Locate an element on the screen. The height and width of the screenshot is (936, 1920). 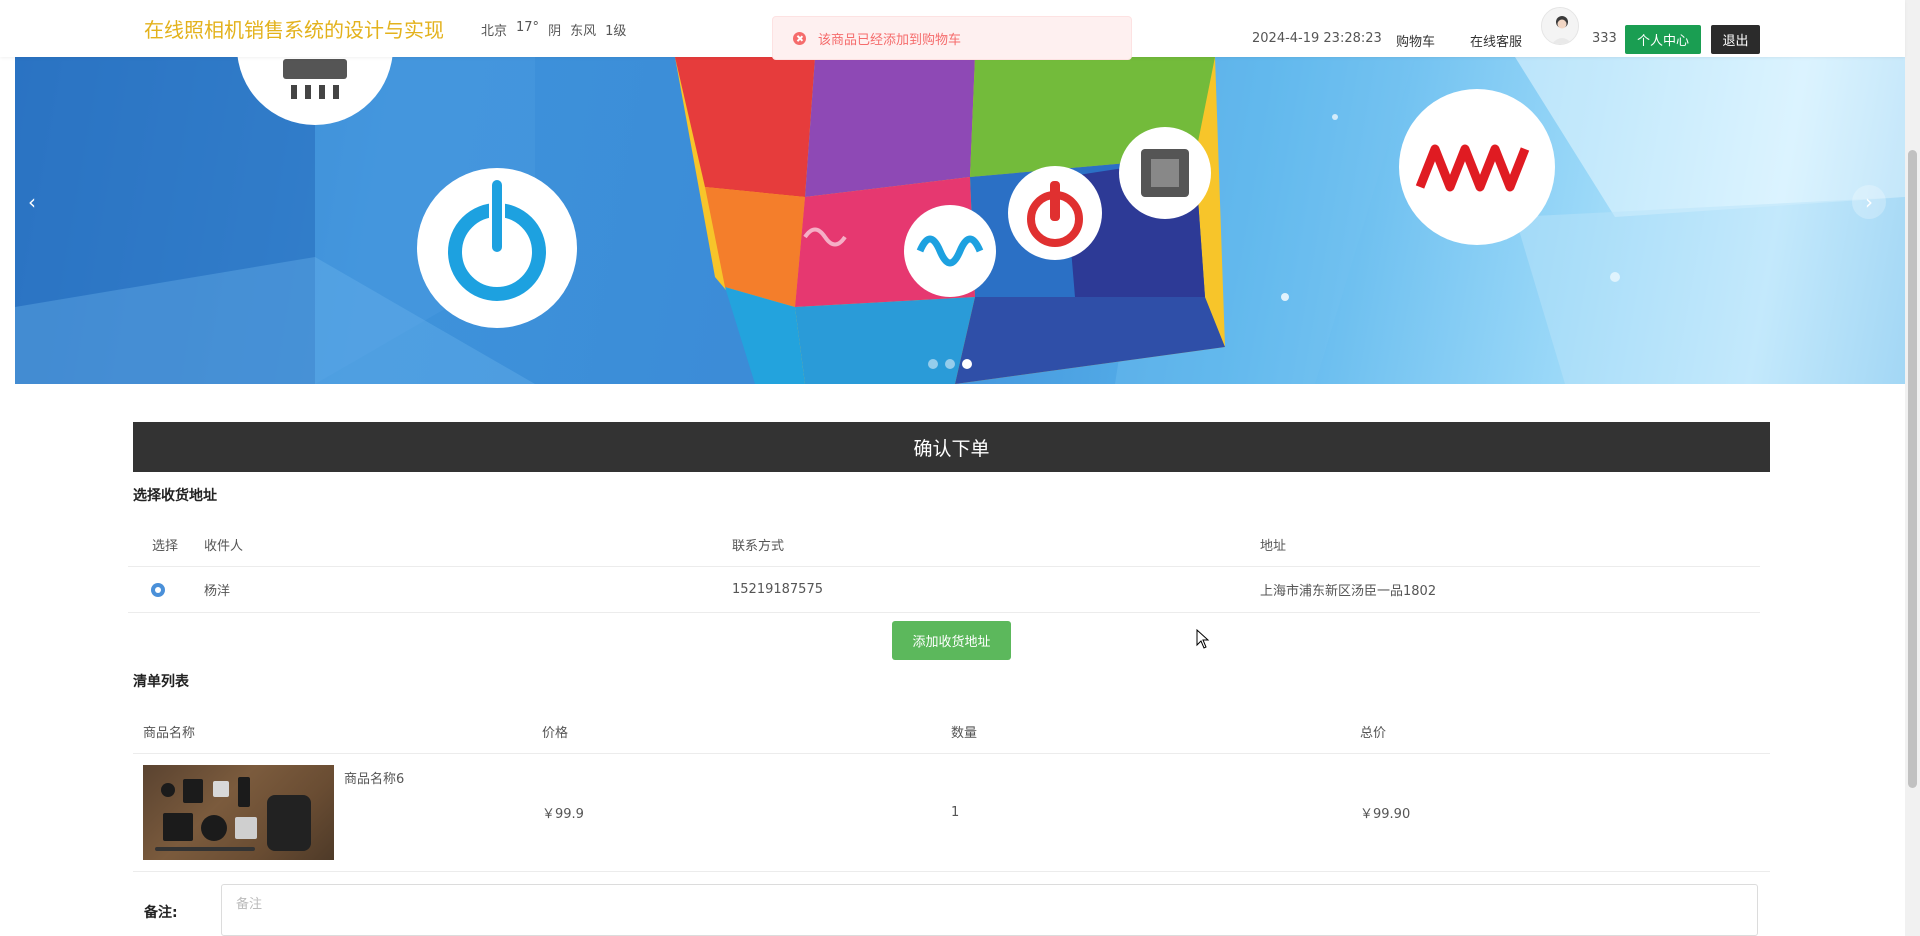
col-quantity: 数量 is located at coordinates (964, 733).